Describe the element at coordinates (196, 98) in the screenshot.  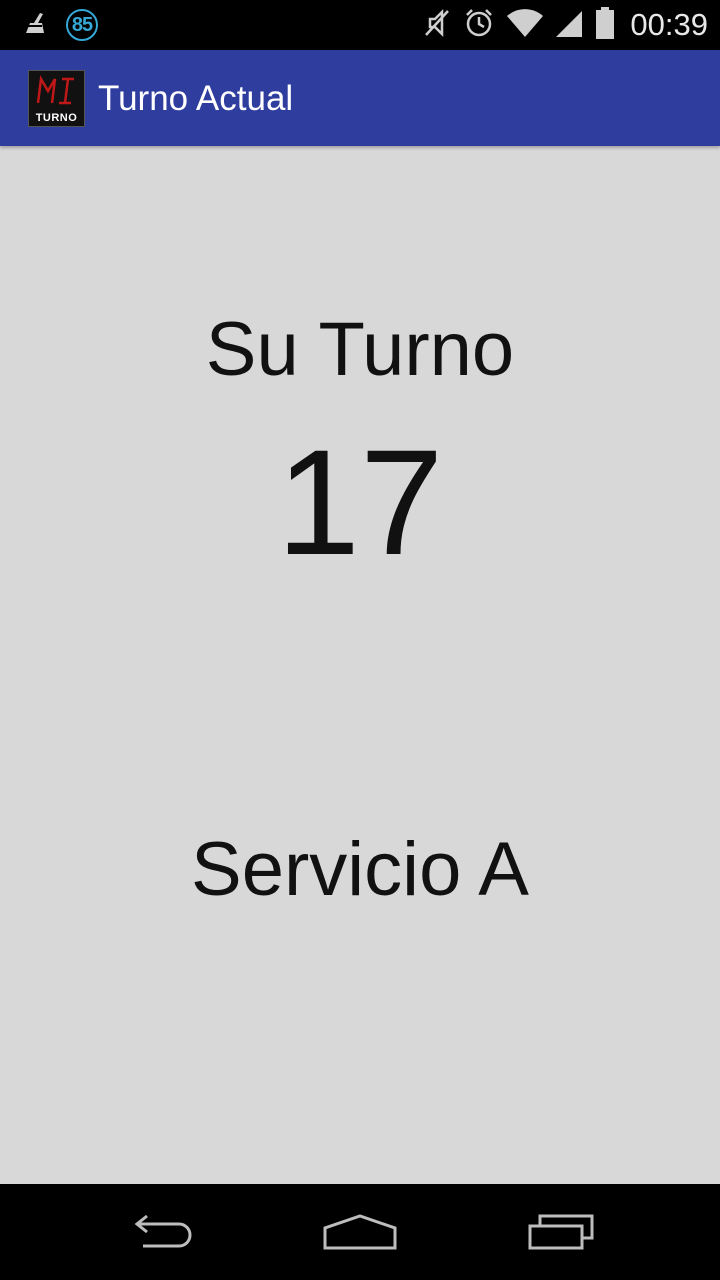
I see `page-title: Turno Actual` at that location.